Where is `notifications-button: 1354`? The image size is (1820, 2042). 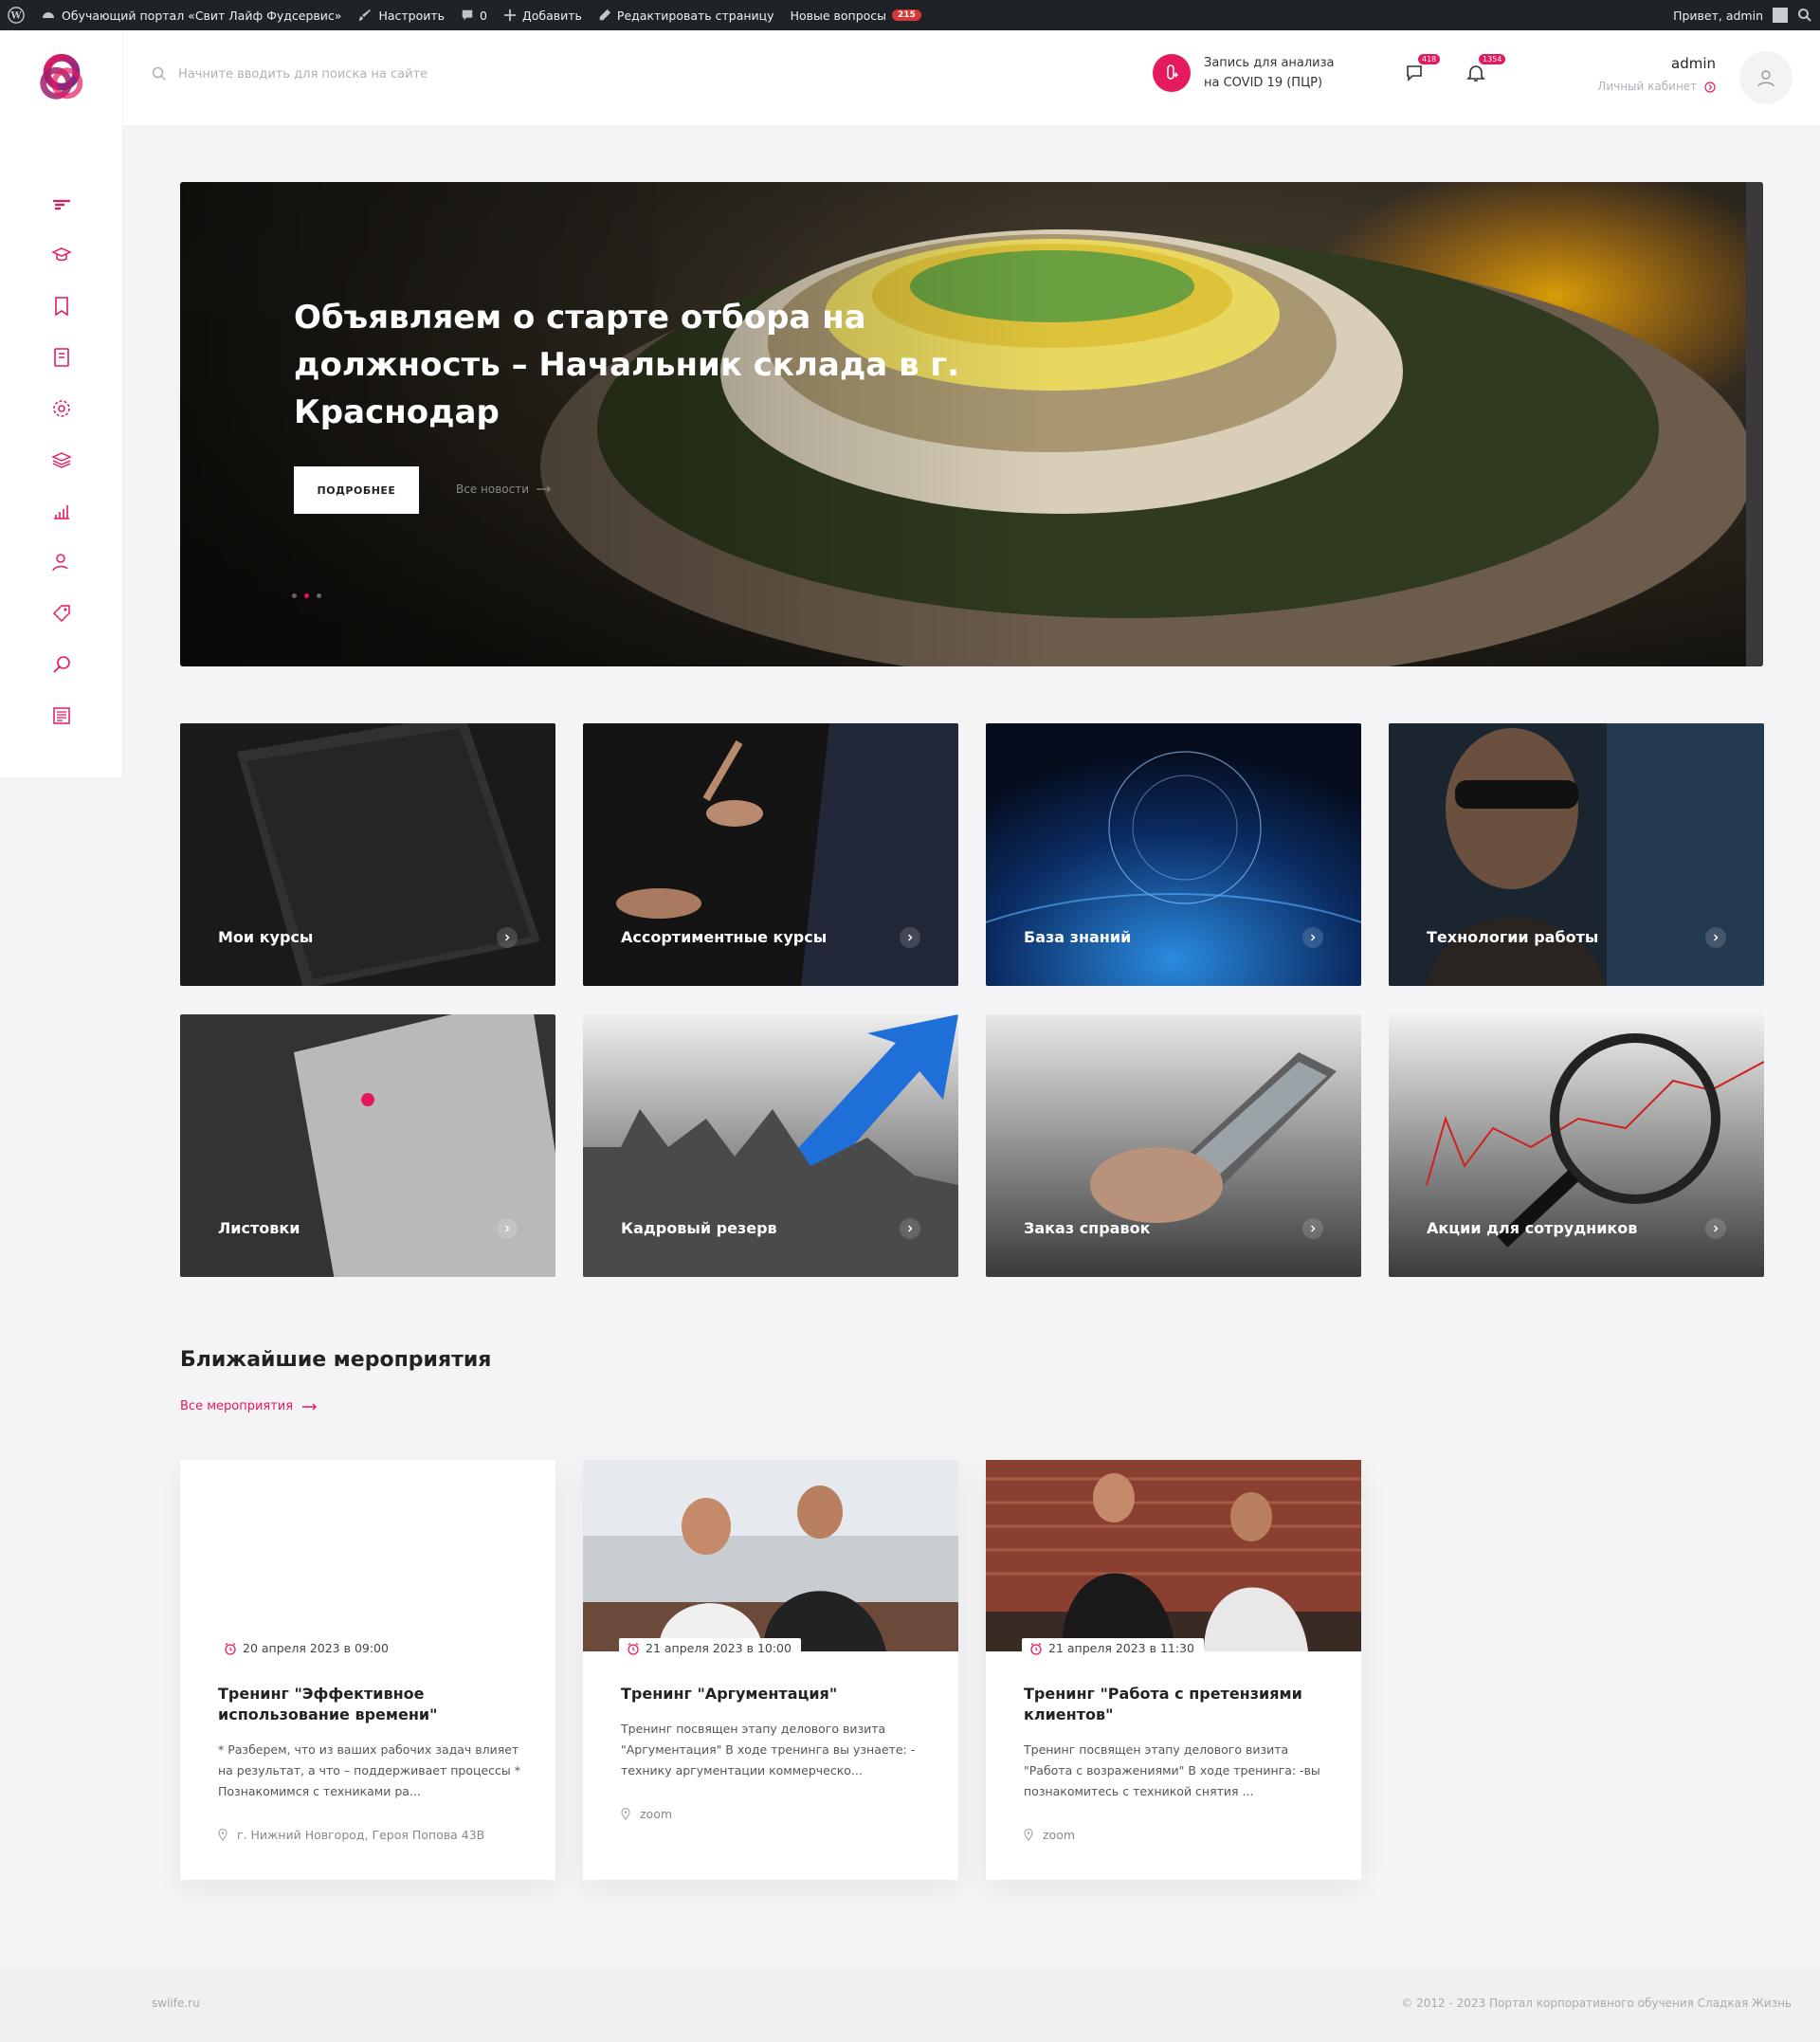 notifications-button: 1354 is located at coordinates (1485, 70).